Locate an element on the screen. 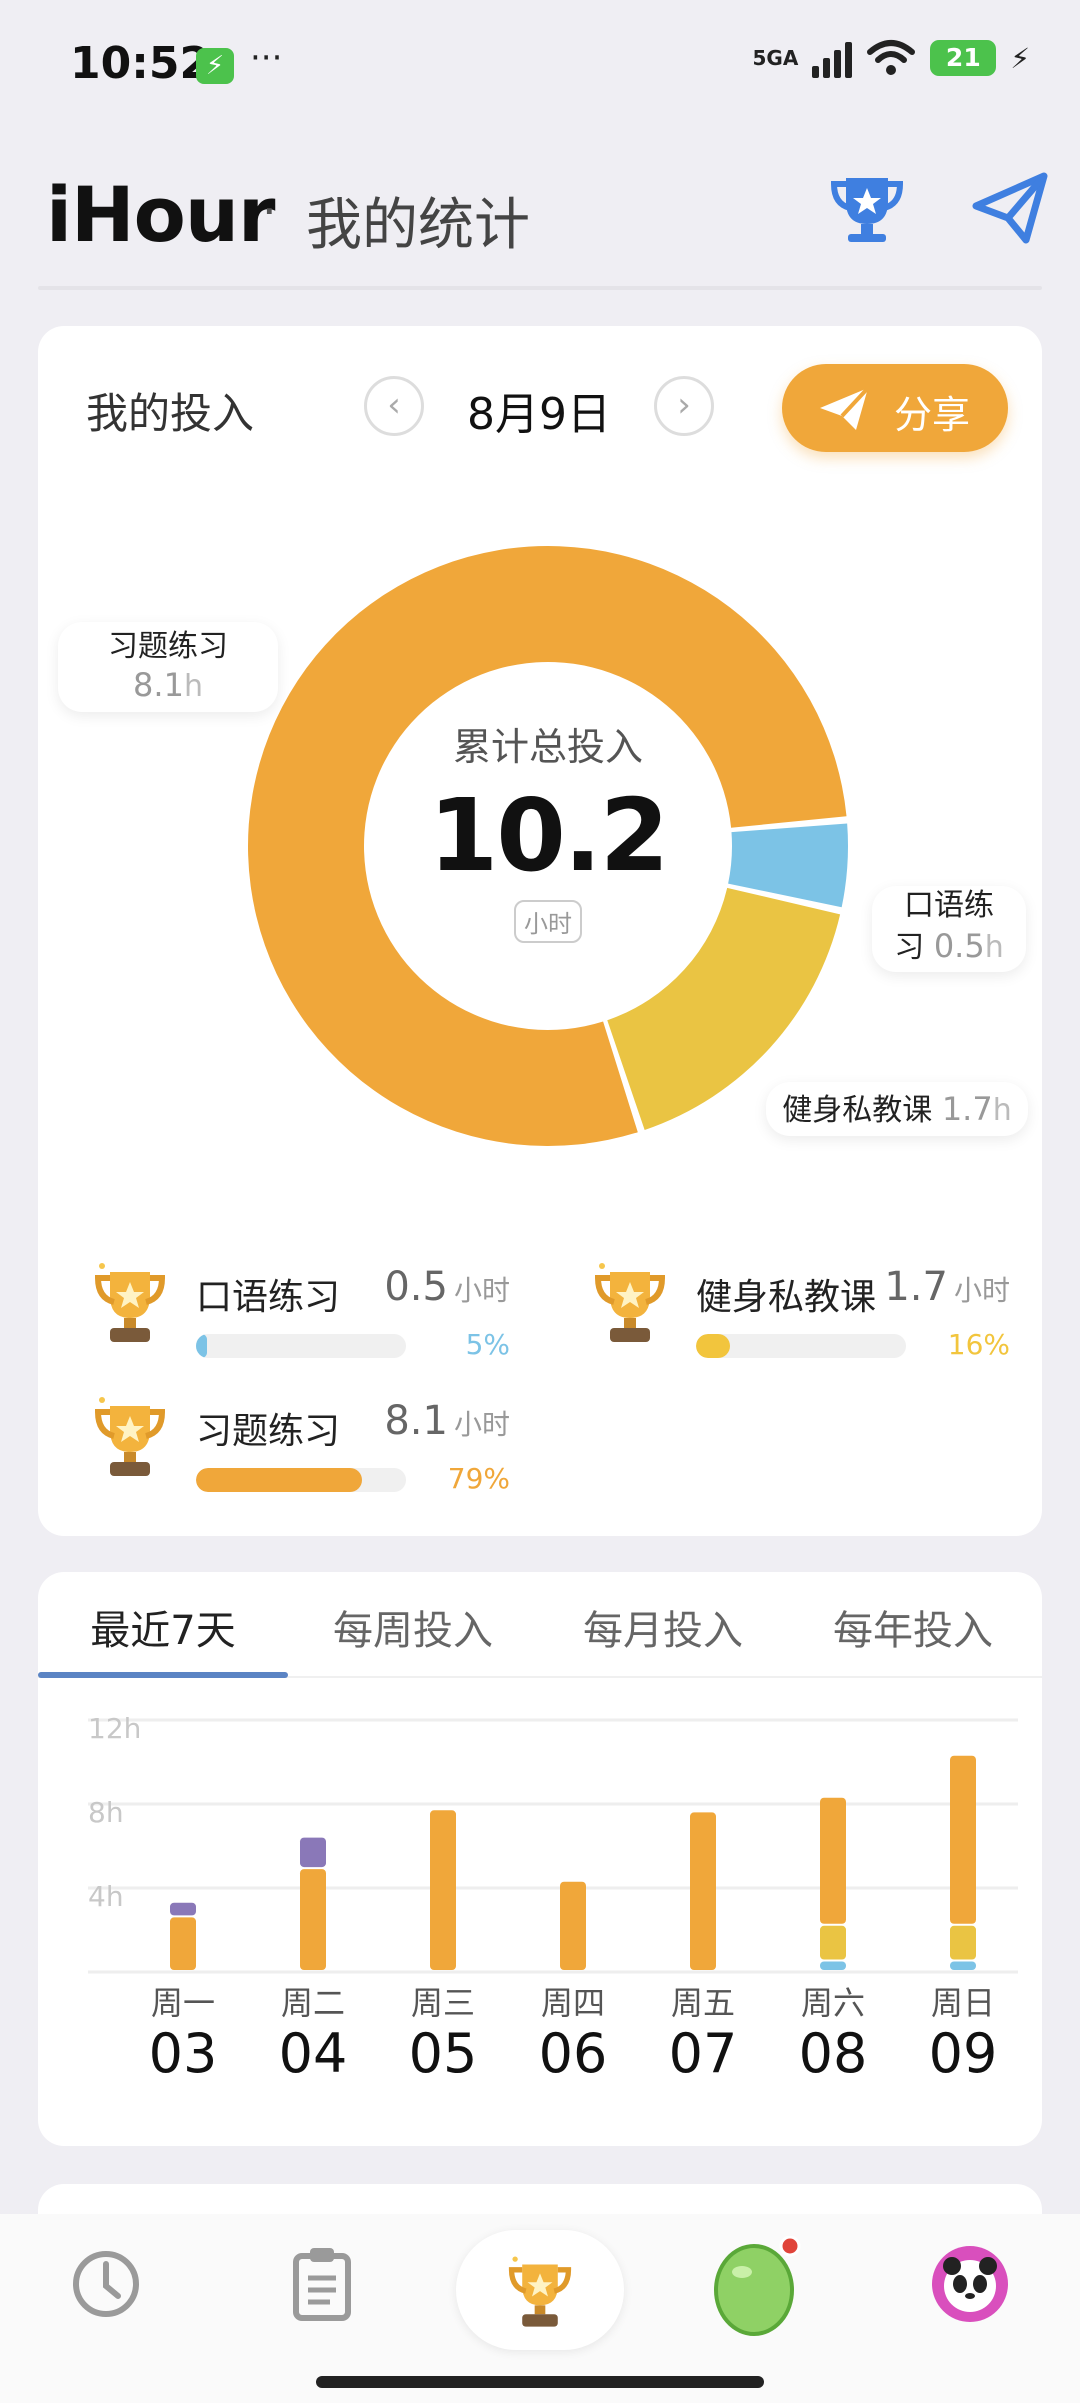 This screenshot has height=2403, width=1080. legend-name: 习题练习 is located at coordinates (268, 1431).